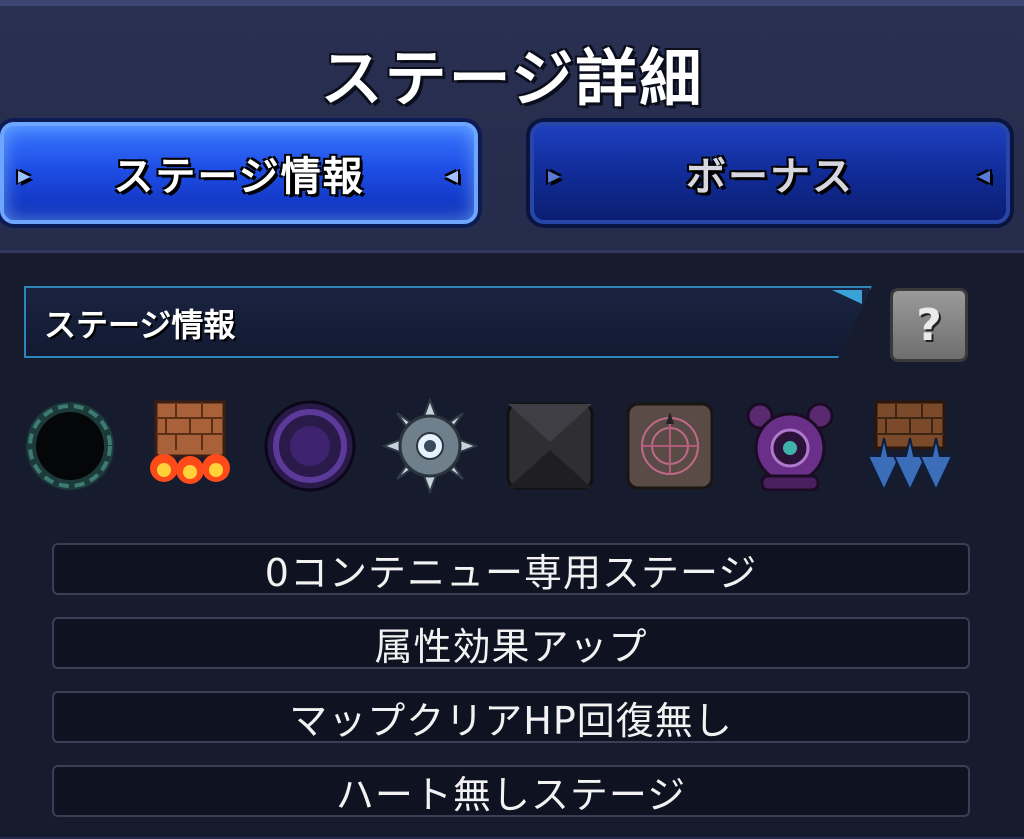  What do you see at coordinates (511, 643) in the screenshot?
I see `rule-row-element-boost: 属性効果アップ` at bounding box center [511, 643].